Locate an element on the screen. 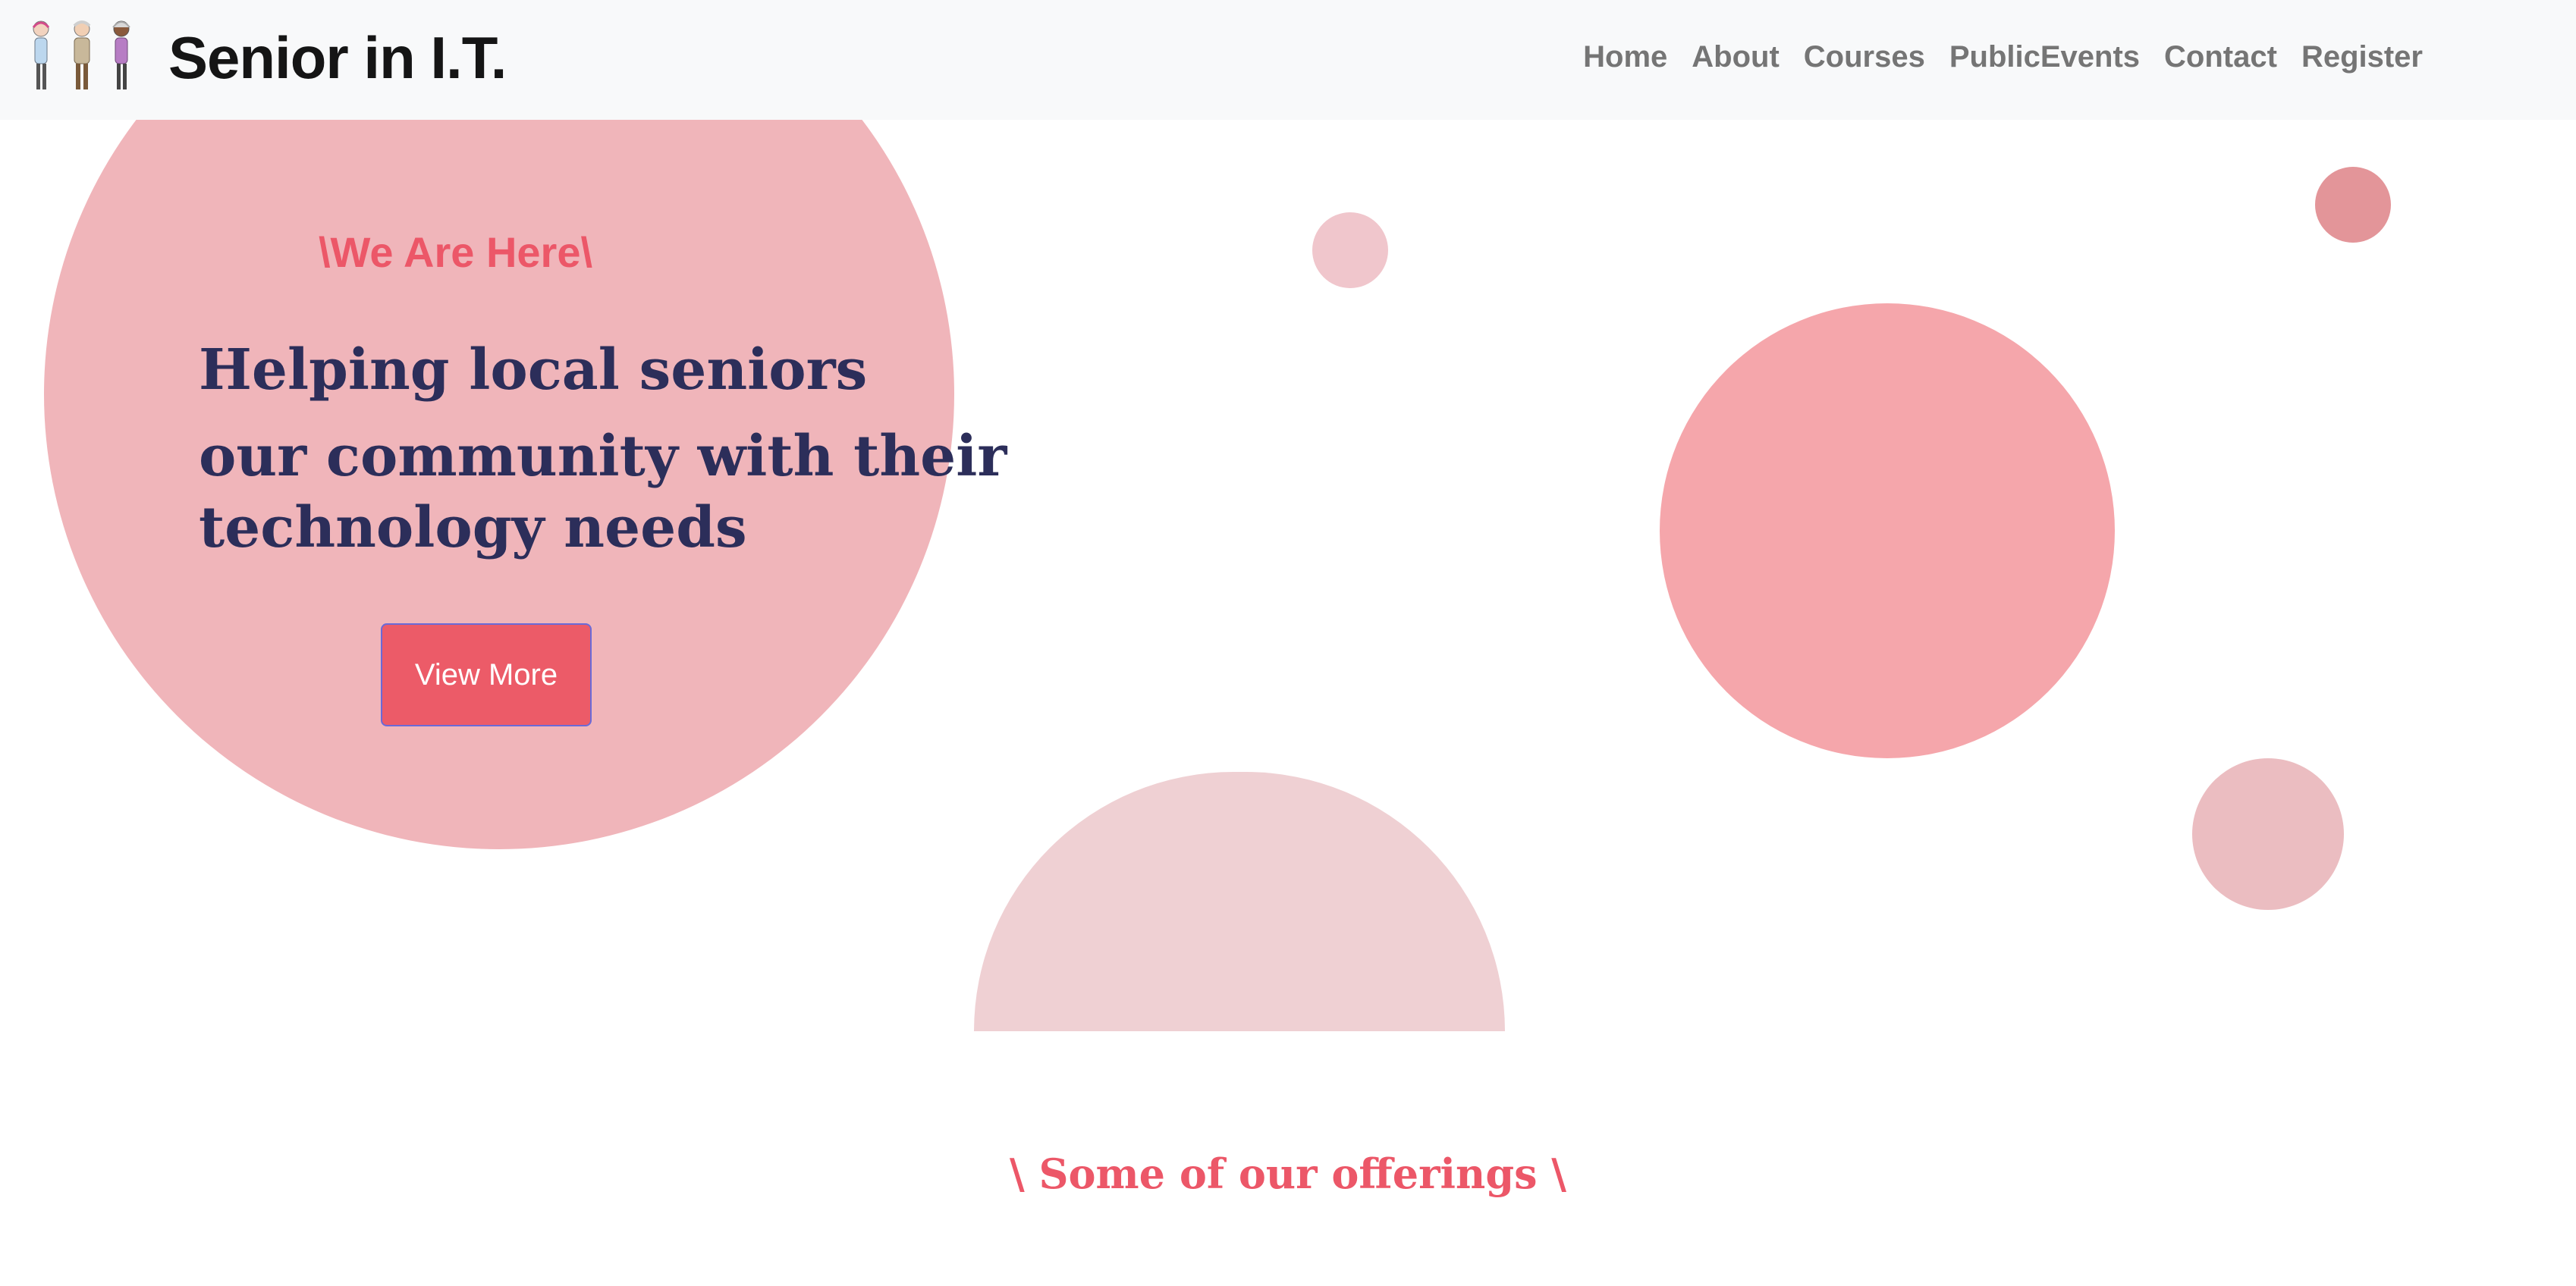 The height and width of the screenshot is (1286, 2576). hero-headline-line-2: our community with their is located at coordinates (603, 457).